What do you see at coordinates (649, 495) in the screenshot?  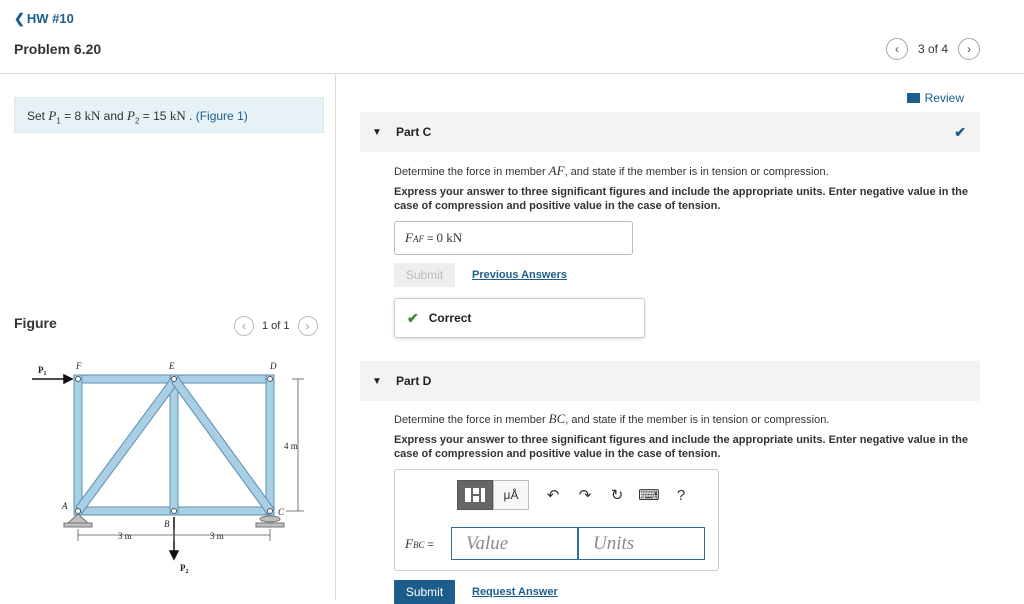 I see `keyboard-icon: ⌨` at bounding box center [649, 495].